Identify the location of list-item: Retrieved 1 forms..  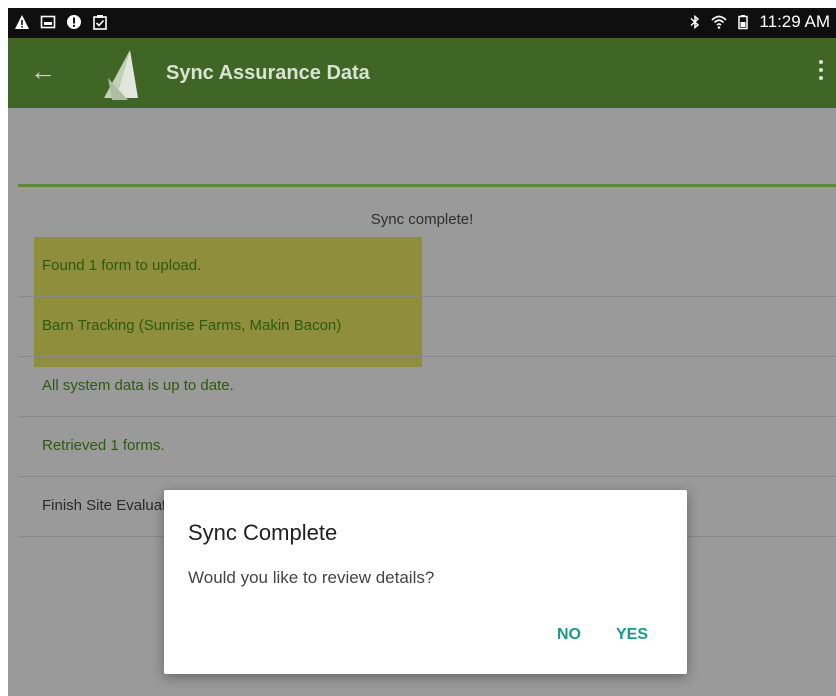
(422, 447).